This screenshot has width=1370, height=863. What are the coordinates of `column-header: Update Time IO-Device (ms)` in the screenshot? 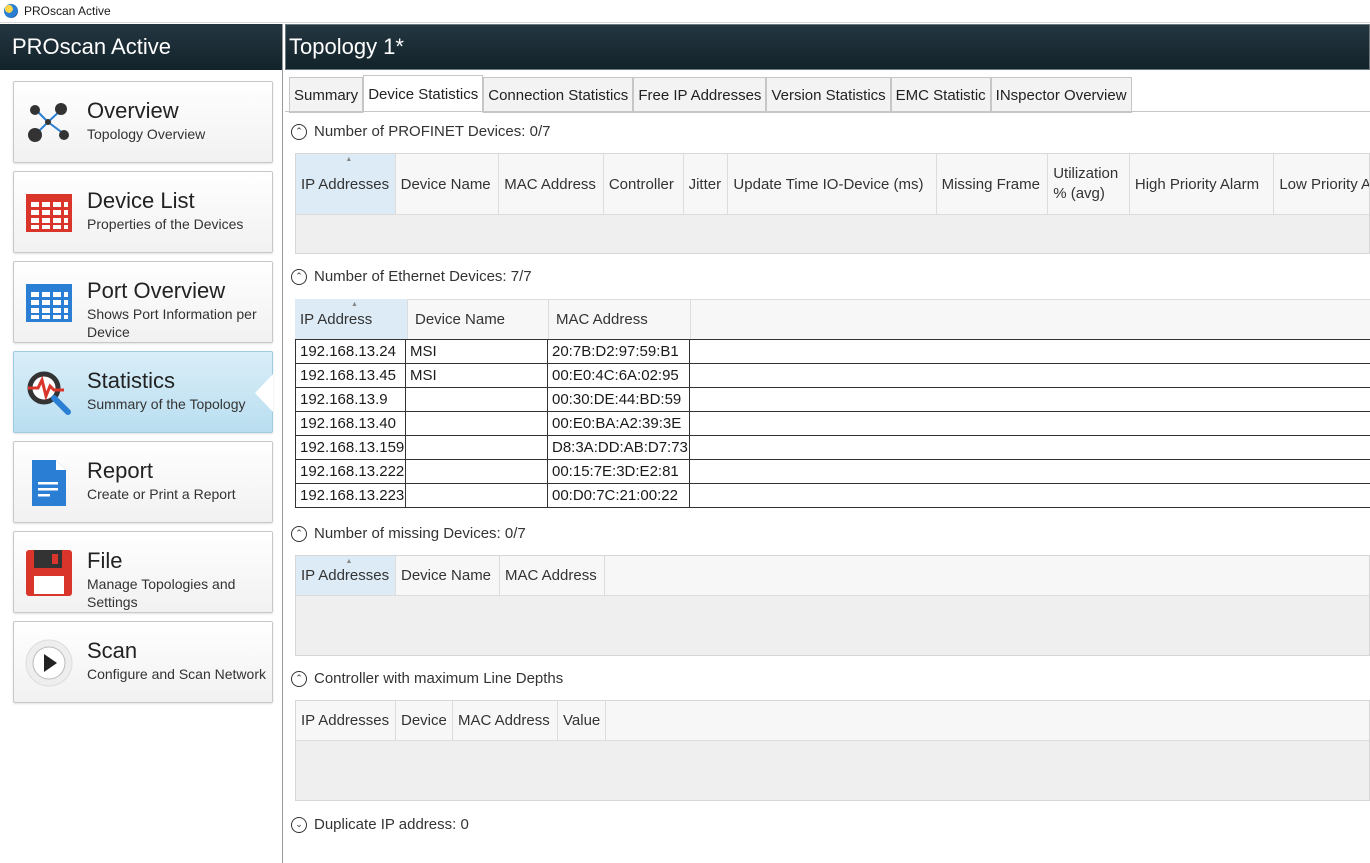 It's located at (832, 184).